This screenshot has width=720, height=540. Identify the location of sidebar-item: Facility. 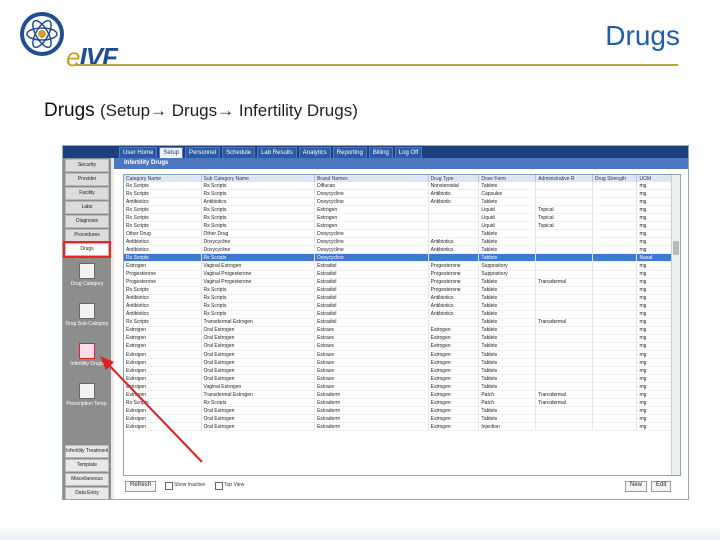
(87, 193).